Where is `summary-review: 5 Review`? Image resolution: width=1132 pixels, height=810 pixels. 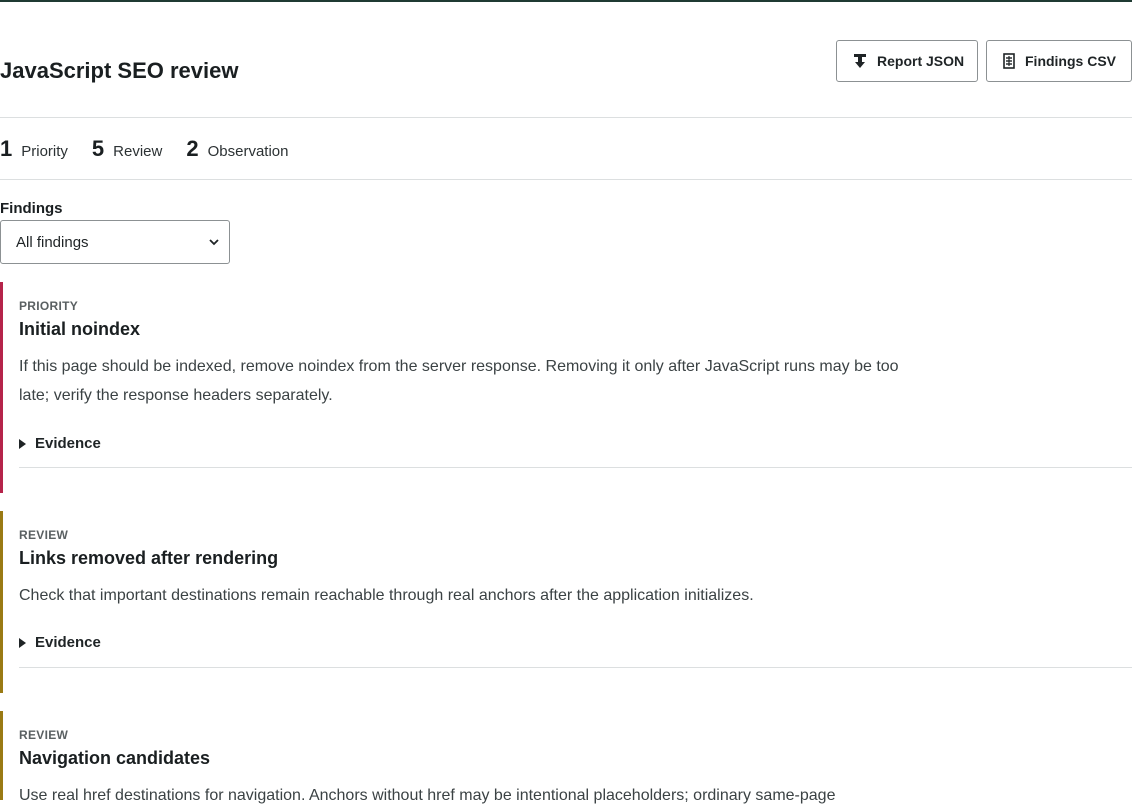 summary-review: 5 Review is located at coordinates (127, 149).